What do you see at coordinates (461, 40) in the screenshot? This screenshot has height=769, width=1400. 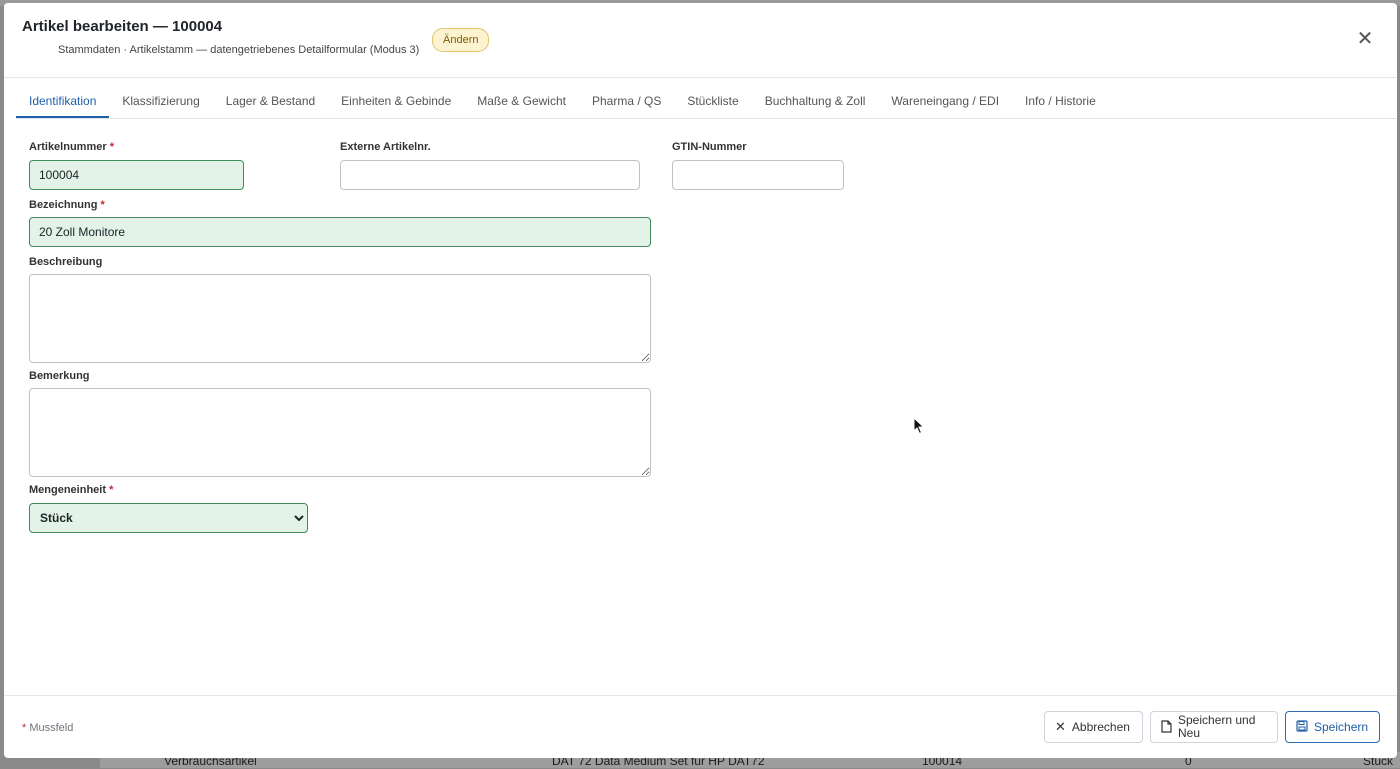 I see `mode-badge: Ändern` at bounding box center [461, 40].